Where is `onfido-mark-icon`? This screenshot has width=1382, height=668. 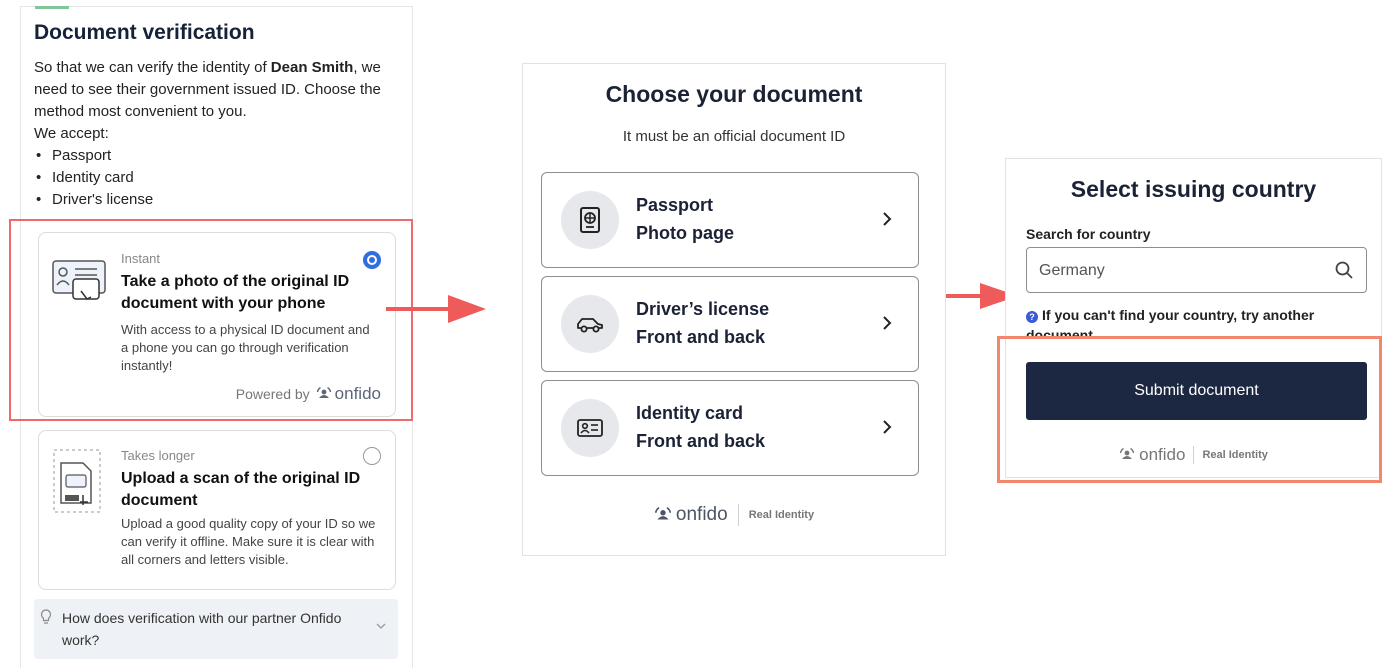
onfido-mark-icon is located at coordinates (662, 513).